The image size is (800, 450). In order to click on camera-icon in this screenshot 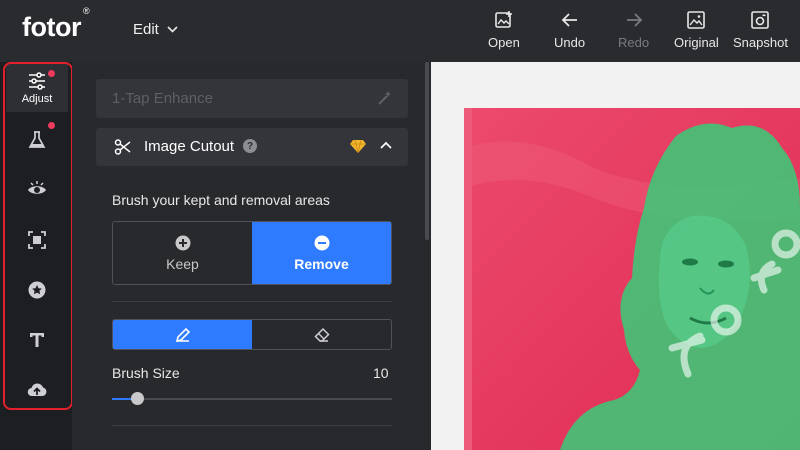, I will do `click(760, 20)`.